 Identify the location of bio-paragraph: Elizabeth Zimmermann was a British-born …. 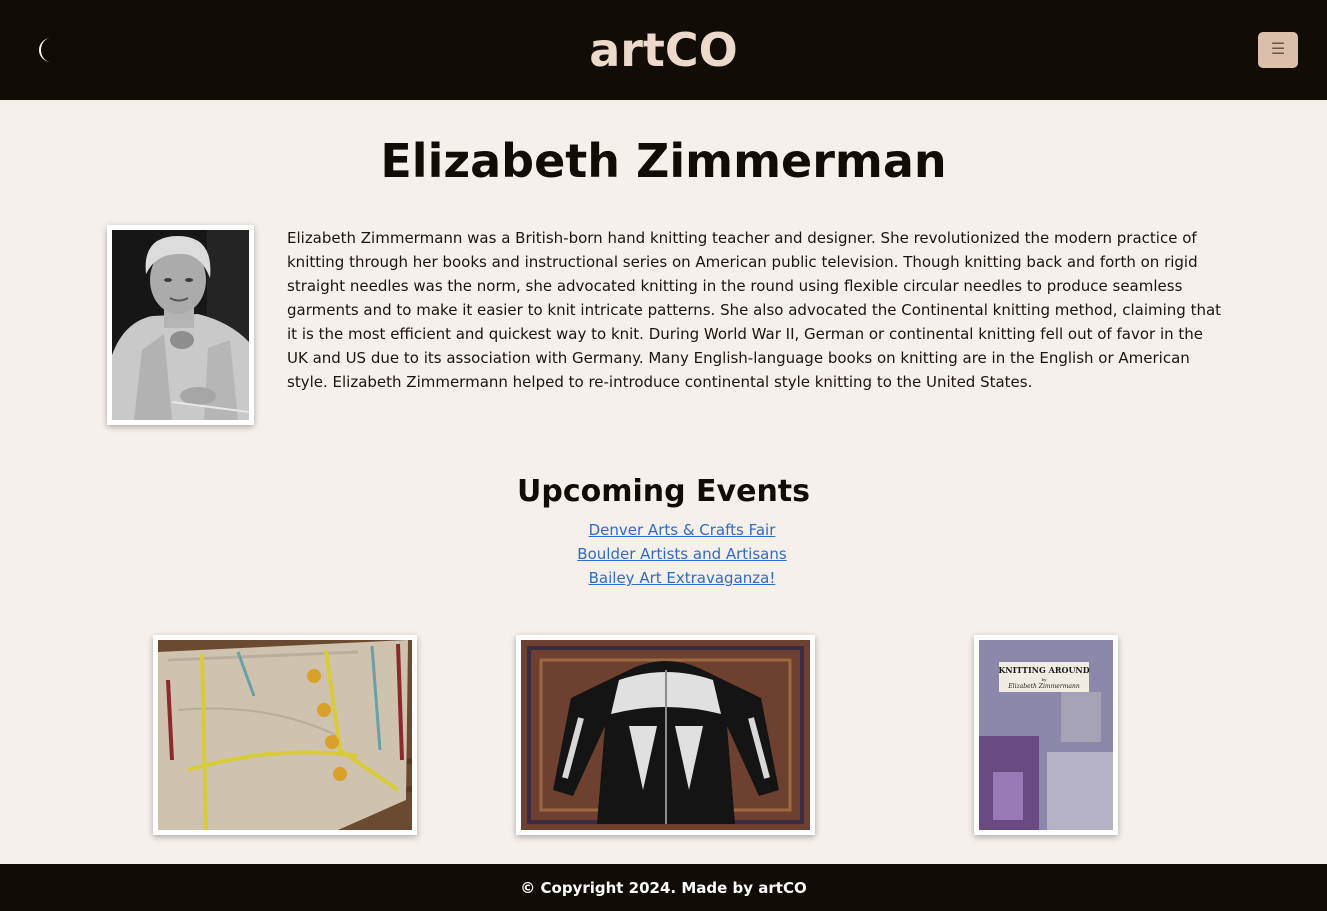
(754, 310).